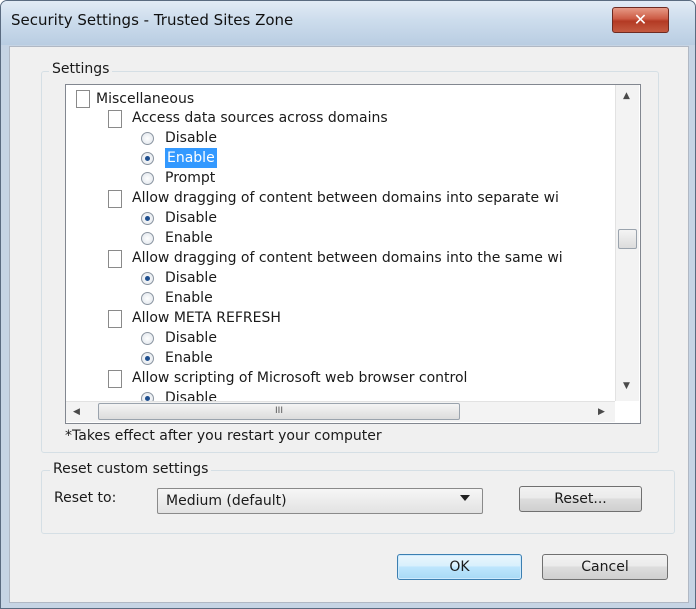  I want to click on ok-button: OK, so click(459, 567).